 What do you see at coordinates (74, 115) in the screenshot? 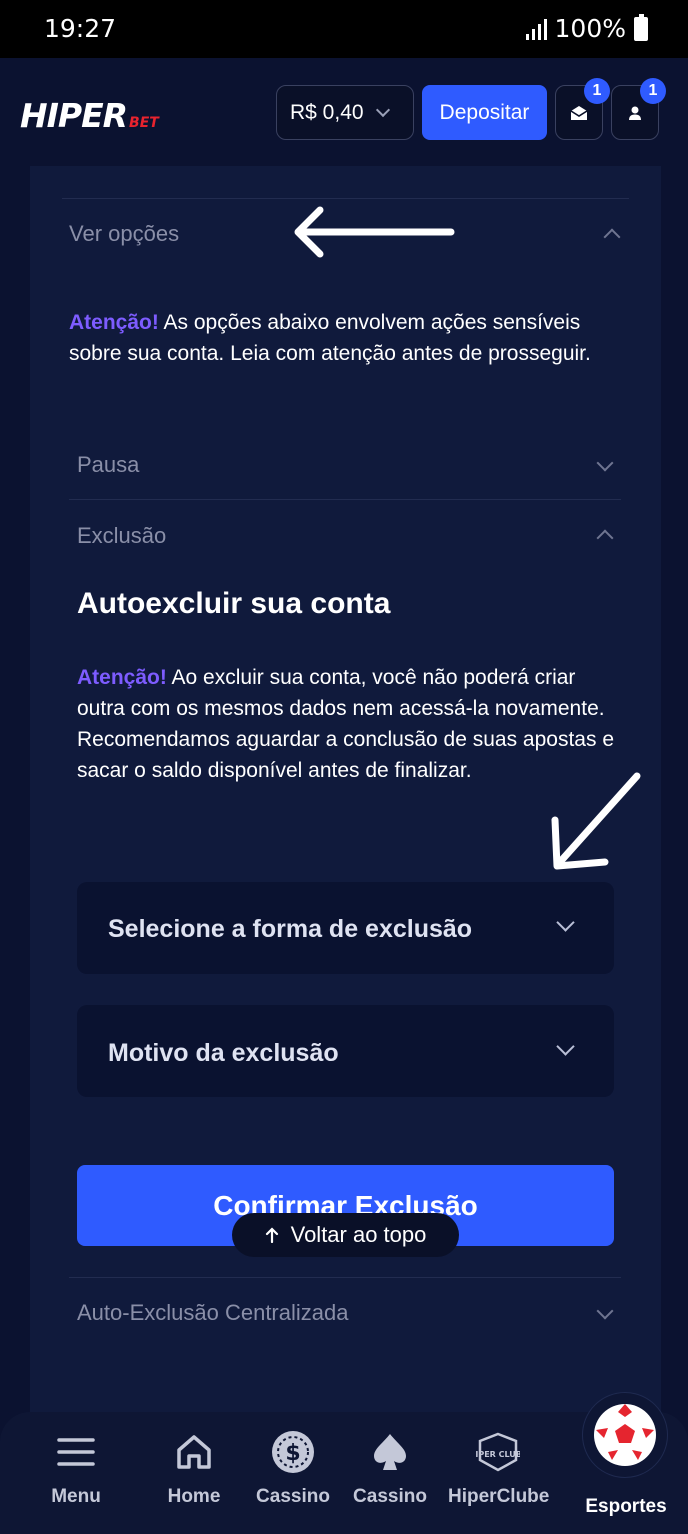
I see `logo-main-text: HIPER` at bounding box center [74, 115].